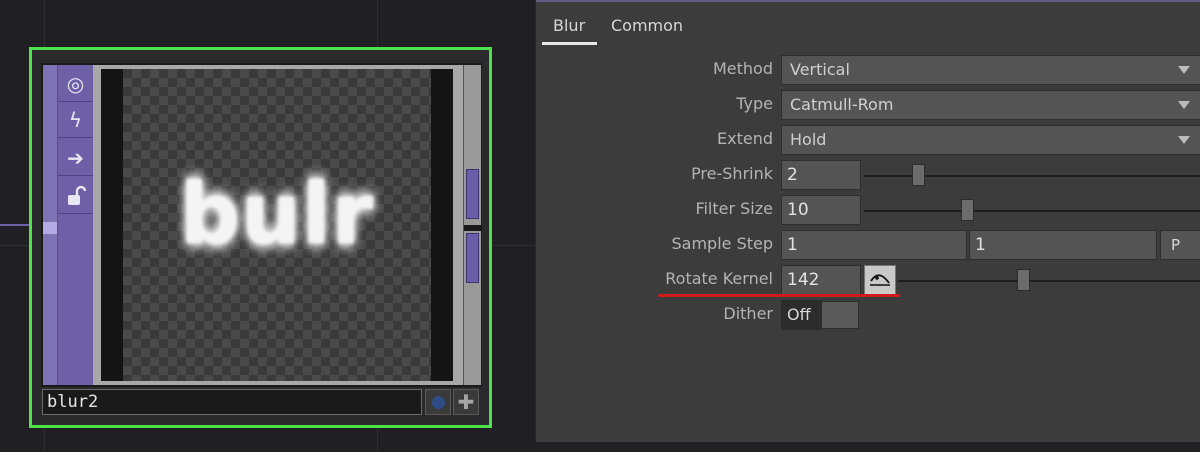 The image size is (1200, 452). Describe the element at coordinates (50, 228) in the screenshot. I see `node-input-connector` at that location.